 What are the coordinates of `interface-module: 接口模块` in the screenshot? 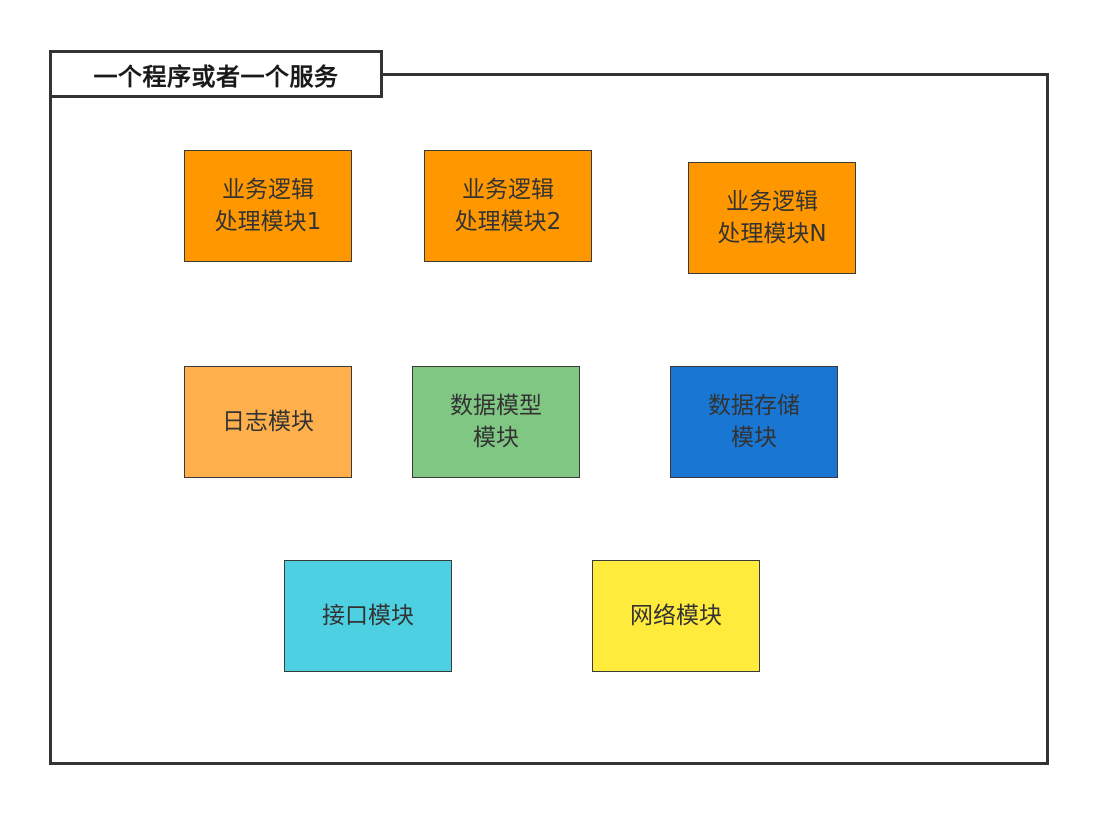 It's located at (368, 616).